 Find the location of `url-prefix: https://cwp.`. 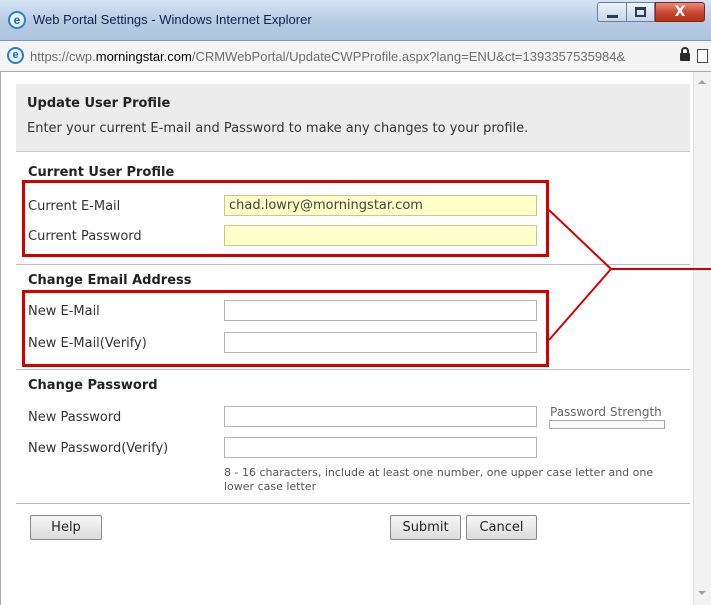

url-prefix: https://cwp. is located at coordinates (63, 56).